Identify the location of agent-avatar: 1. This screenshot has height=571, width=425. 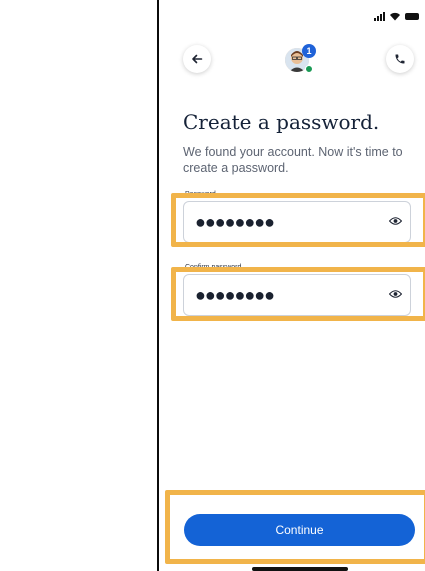
(302, 59).